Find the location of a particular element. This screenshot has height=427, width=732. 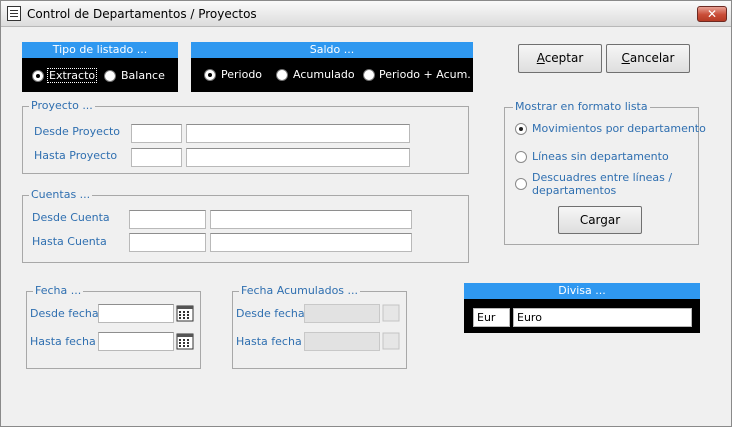

desde-cuenta-code-input is located at coordinates (167, 219).